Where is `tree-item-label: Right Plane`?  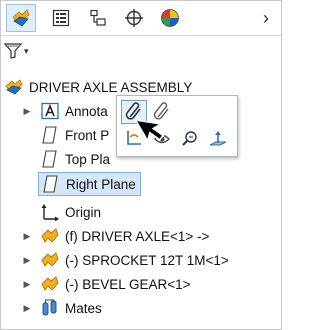 tree-item-label: Right Plane is located at coordinates (101, 184).